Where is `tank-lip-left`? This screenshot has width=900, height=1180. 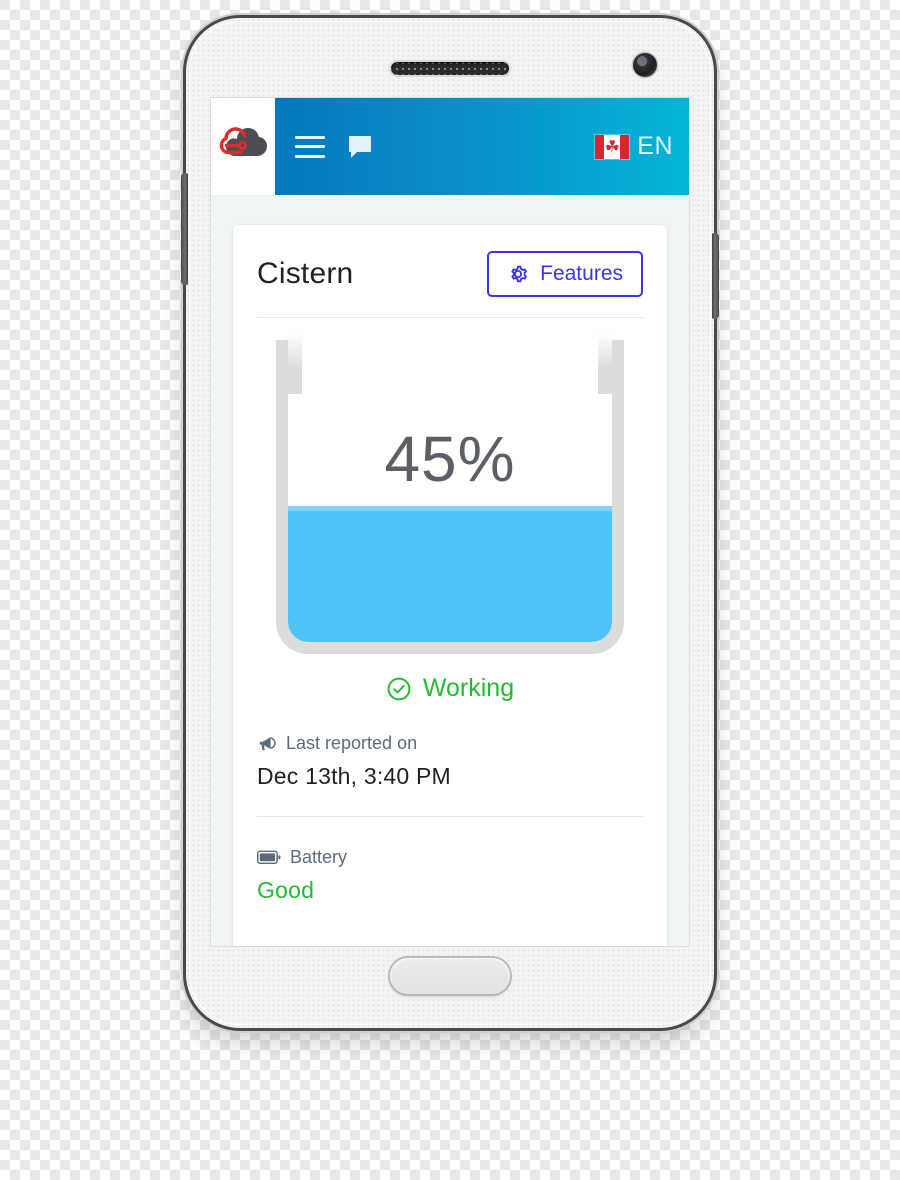
tank-lip-left is located at coordinates (289, 364).